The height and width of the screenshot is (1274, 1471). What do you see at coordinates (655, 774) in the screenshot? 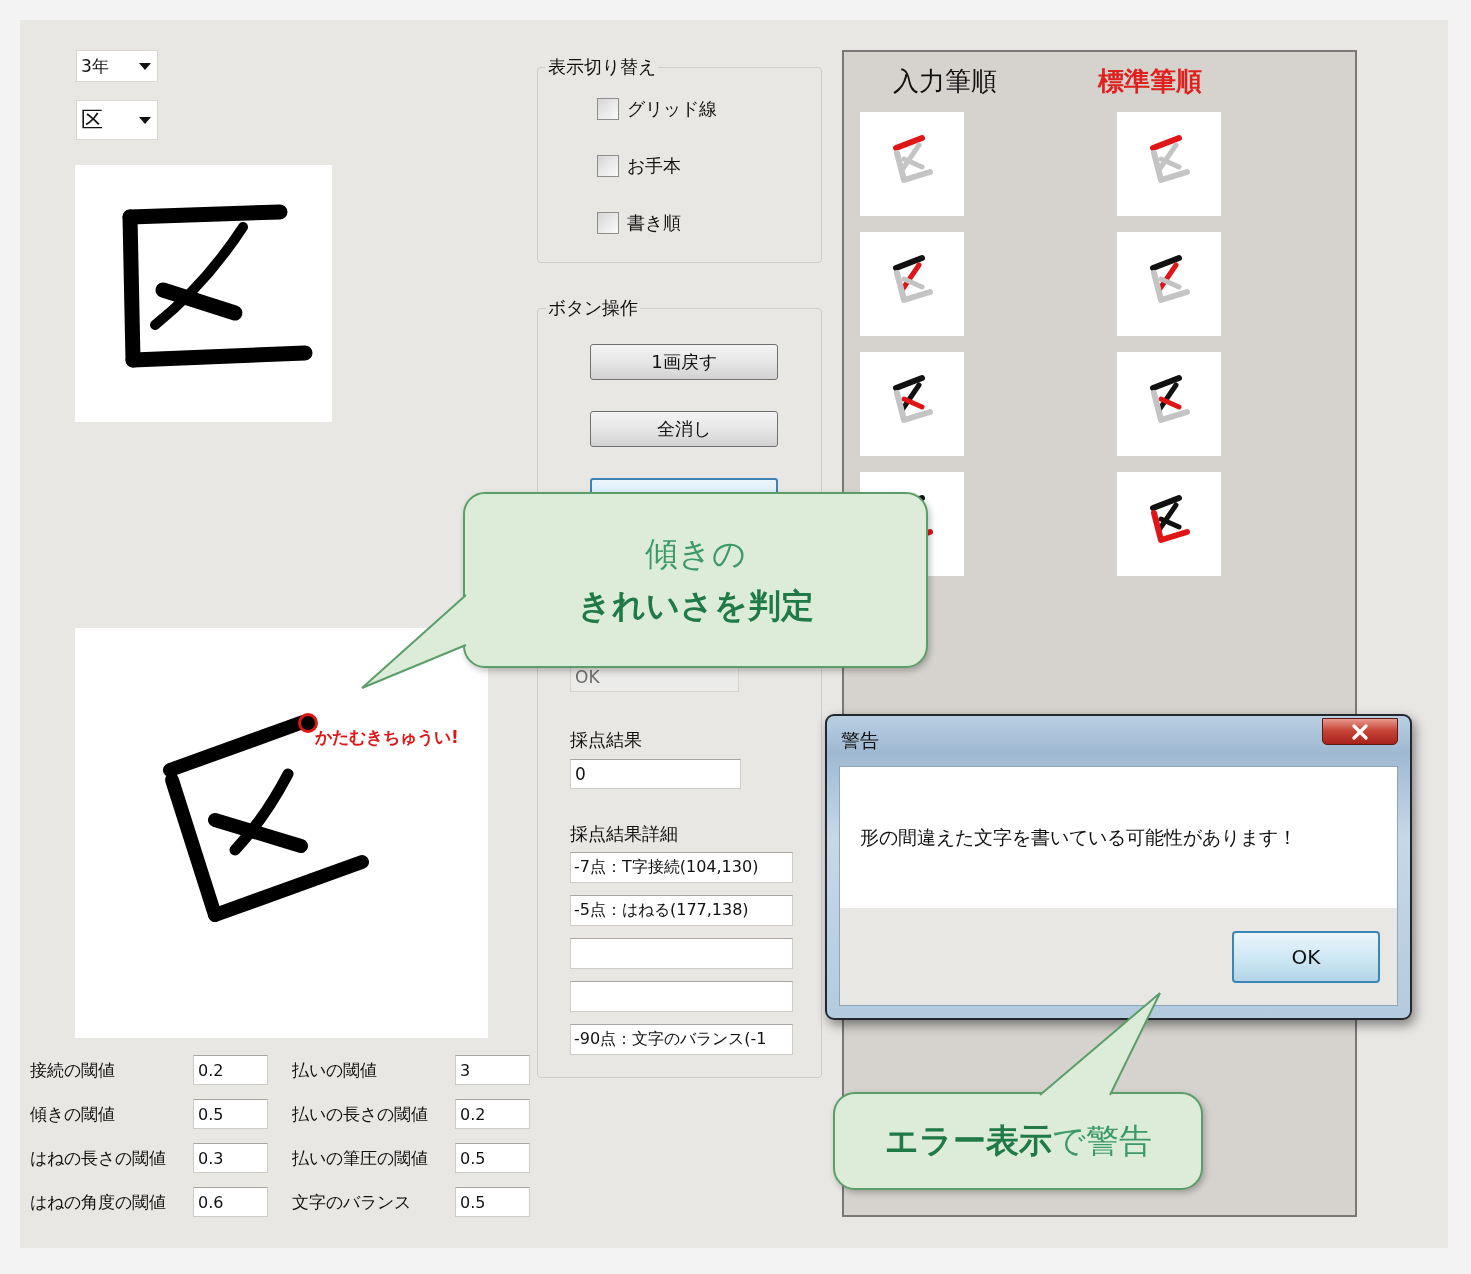
I see `score-field: 0` at bounding box center [655, 774].